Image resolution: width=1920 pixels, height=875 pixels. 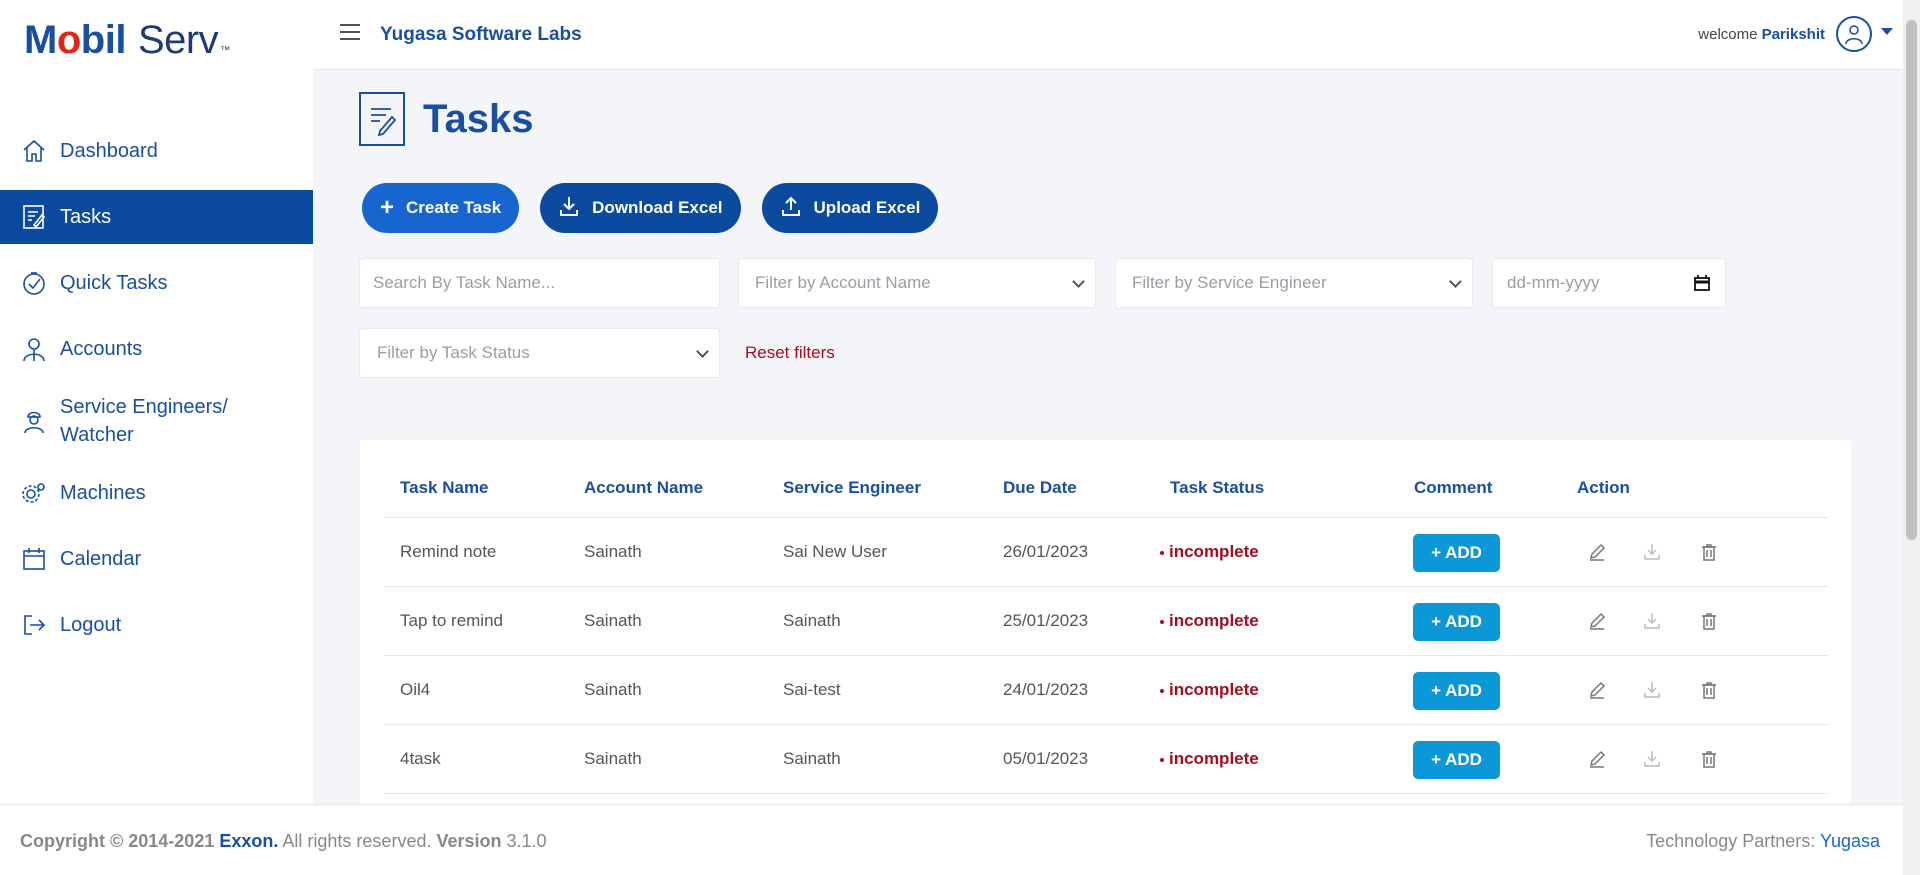 I want to click on engineer-cell: Sai-test, so click(x=812, y=689).